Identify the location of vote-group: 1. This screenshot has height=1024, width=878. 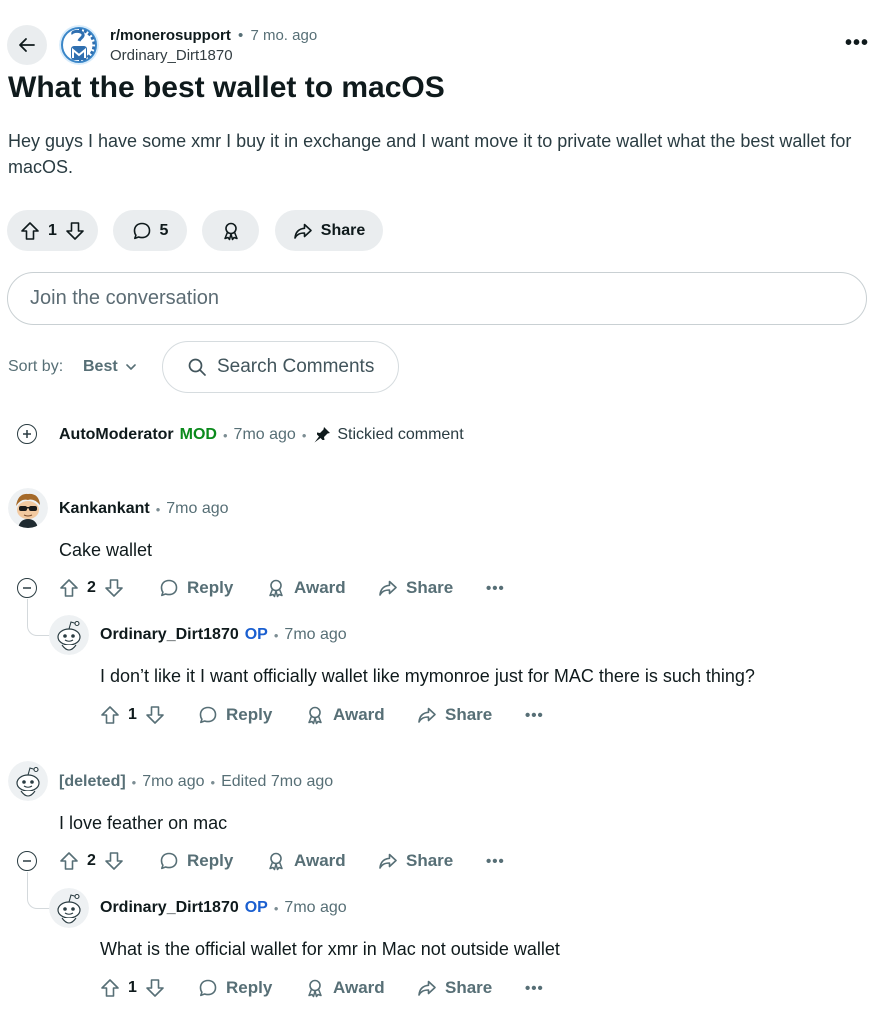
(132, 715).